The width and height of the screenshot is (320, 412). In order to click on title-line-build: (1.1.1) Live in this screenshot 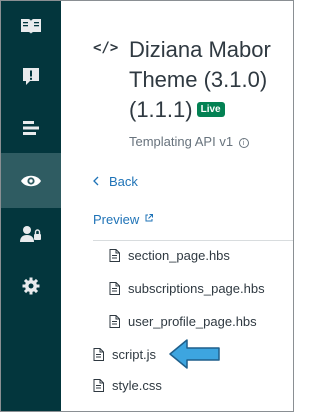, I will do `click(211, 110)`.